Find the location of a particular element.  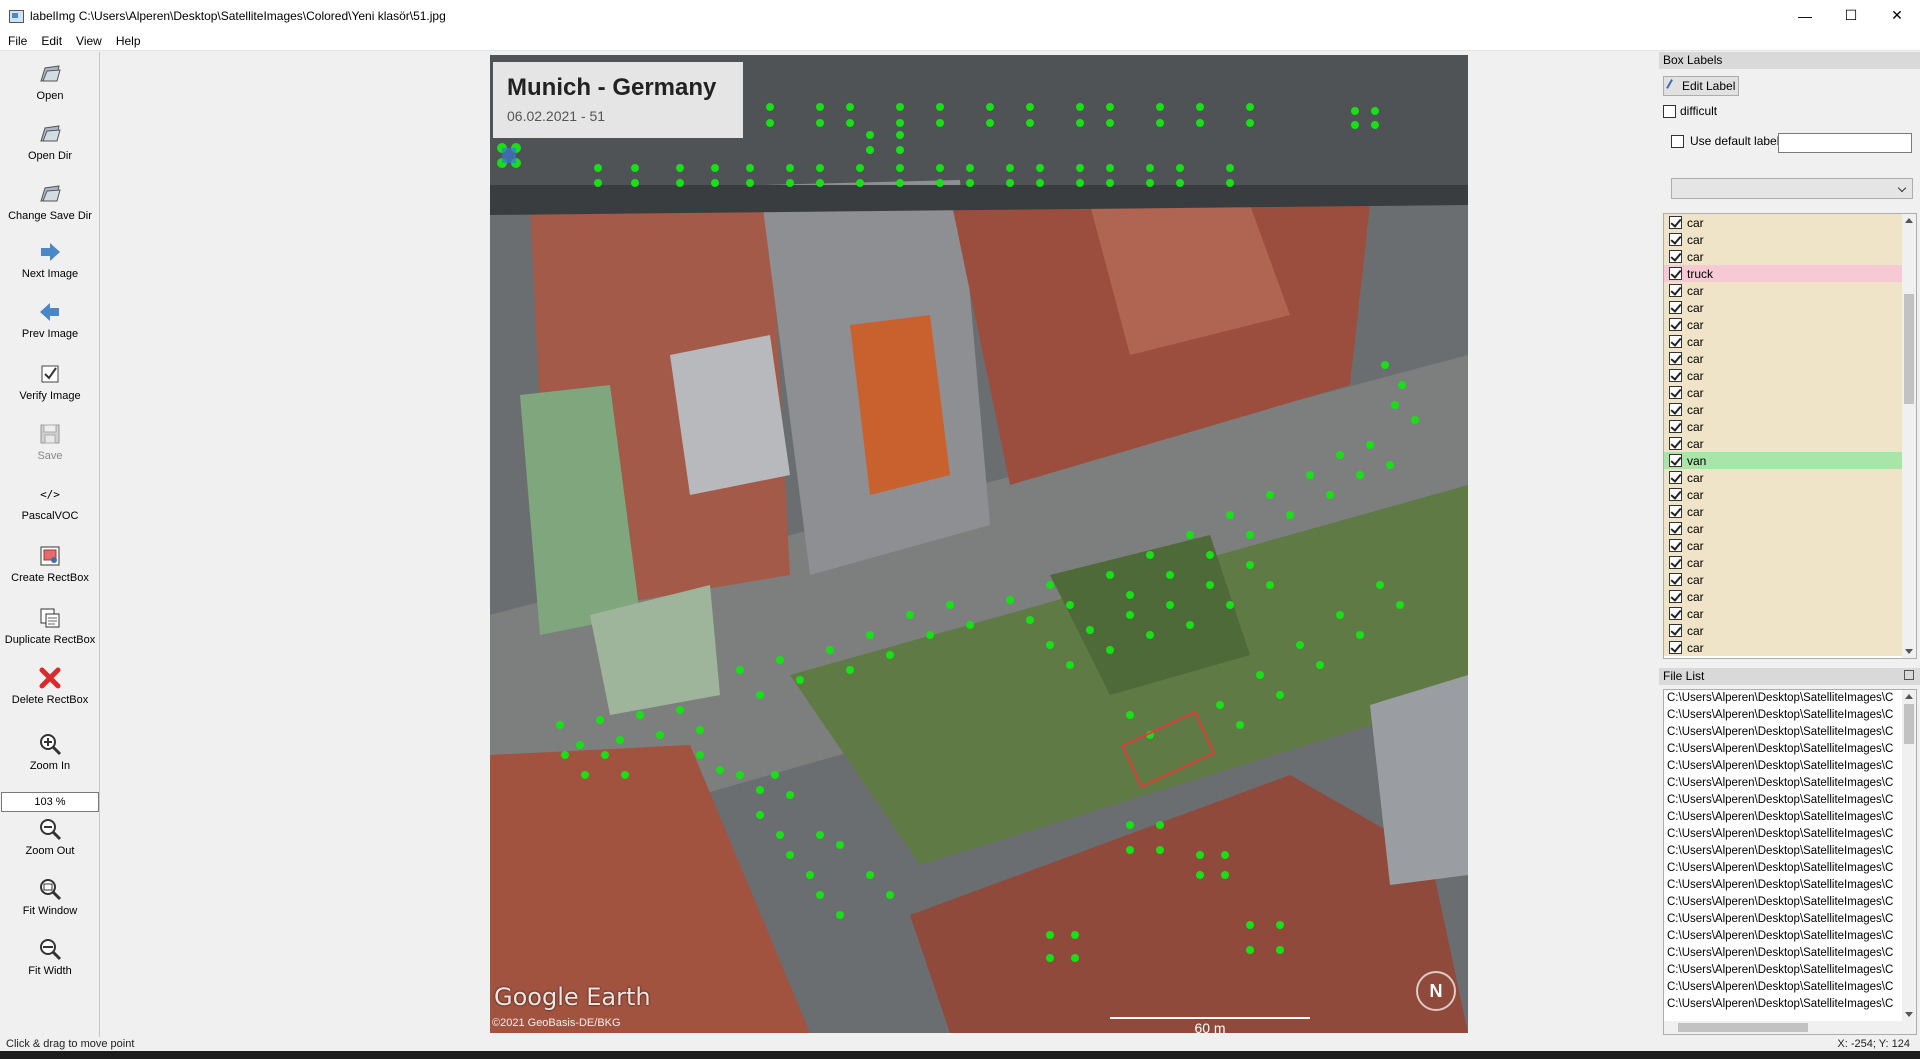

next-image-button: Next Image is located at coordinates (50, 260).